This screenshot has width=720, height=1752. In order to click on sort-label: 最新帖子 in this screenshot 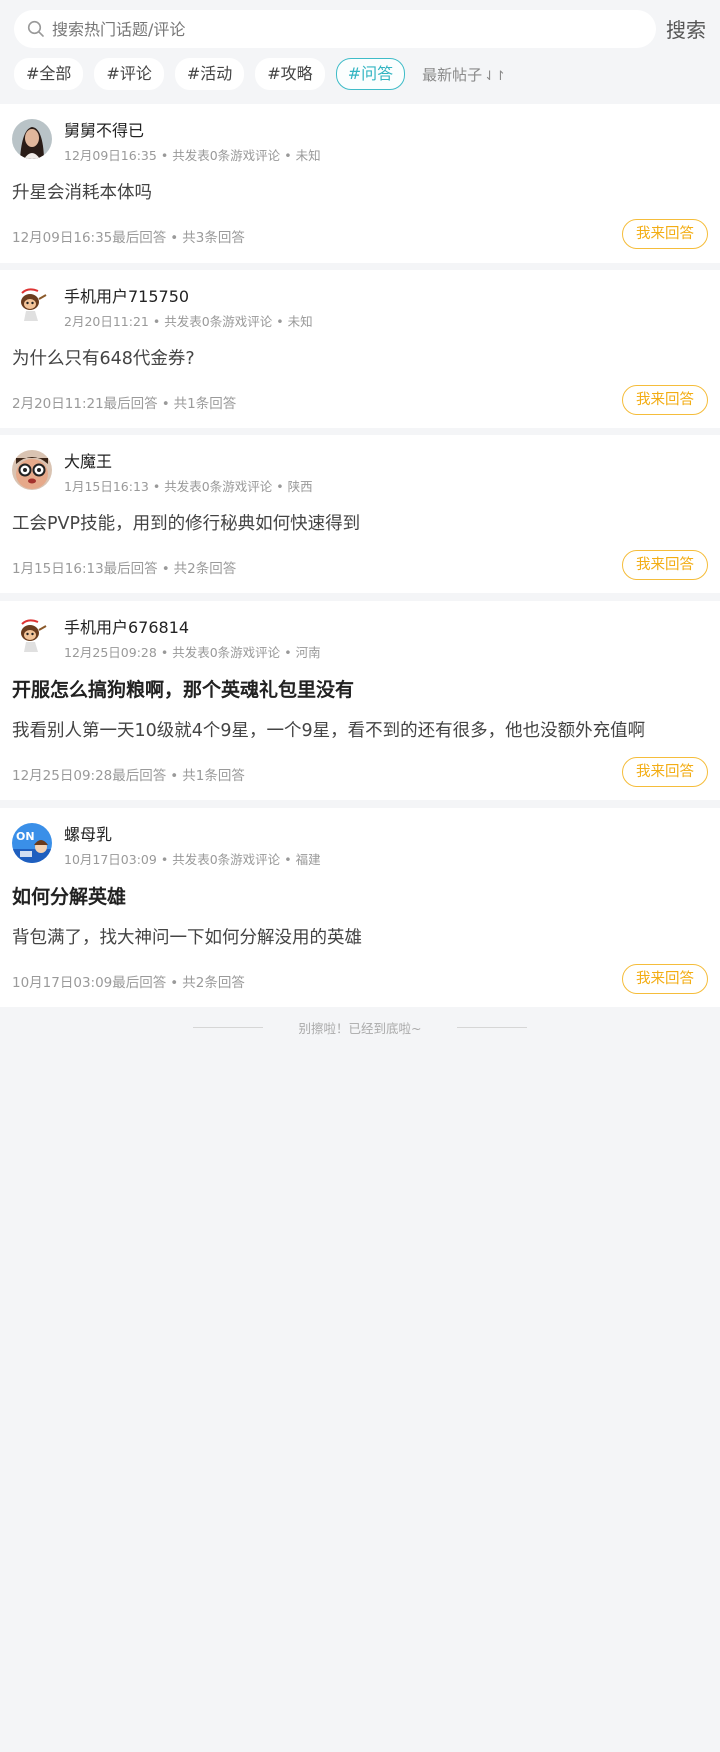, I will do `click(452, 74)`.